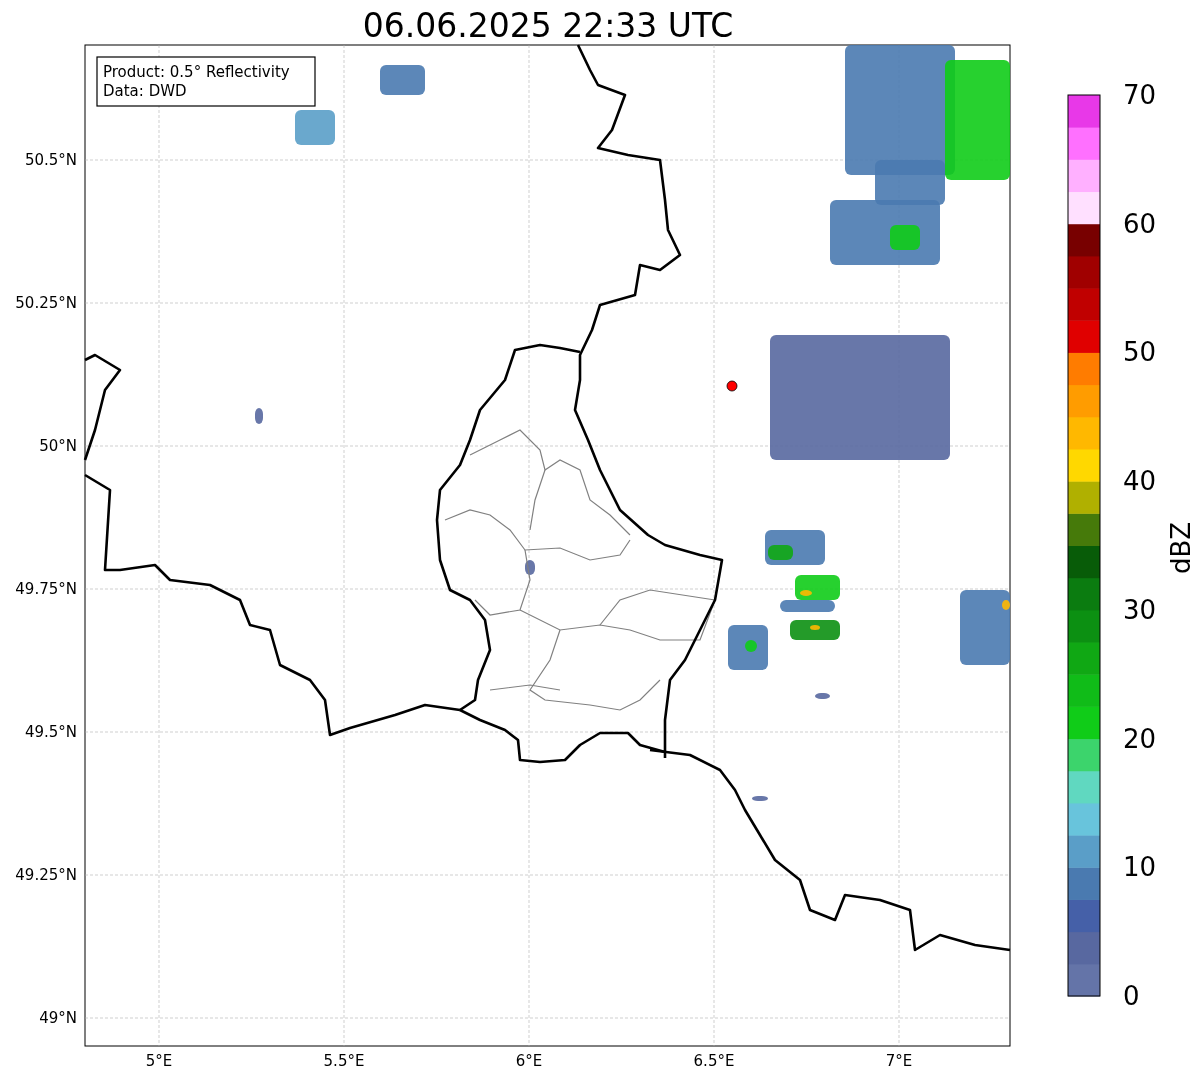  Describe the element at coordinates (548, 25) in the screenshot. I see `chart-title: 06.06.2025 22:33 UTC` at that location.